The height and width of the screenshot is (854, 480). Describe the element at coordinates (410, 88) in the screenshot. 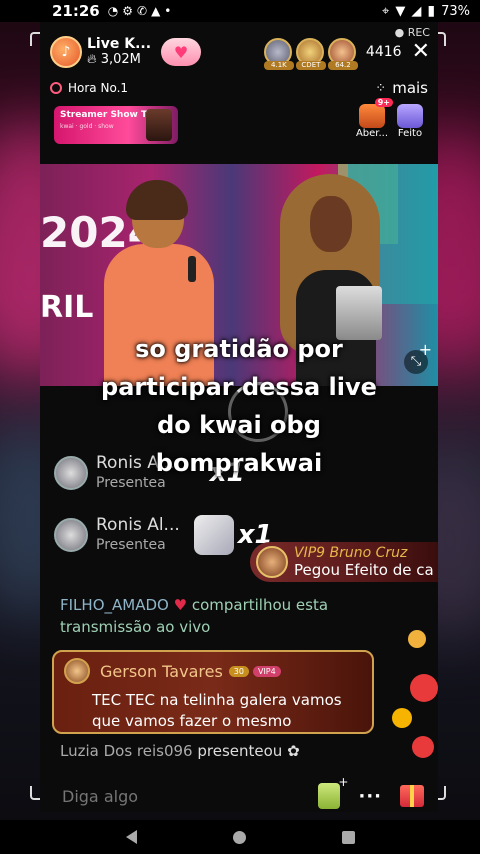

I see `more-label: mais` at that location.